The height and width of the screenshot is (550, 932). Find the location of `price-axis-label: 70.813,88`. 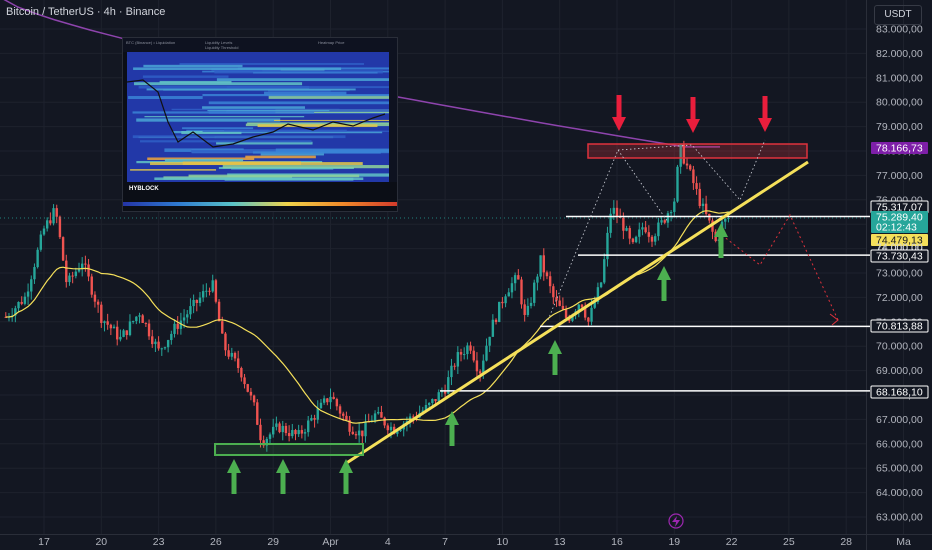

price-axis-label: 70.813,88 is located at coordinates (899, 327).